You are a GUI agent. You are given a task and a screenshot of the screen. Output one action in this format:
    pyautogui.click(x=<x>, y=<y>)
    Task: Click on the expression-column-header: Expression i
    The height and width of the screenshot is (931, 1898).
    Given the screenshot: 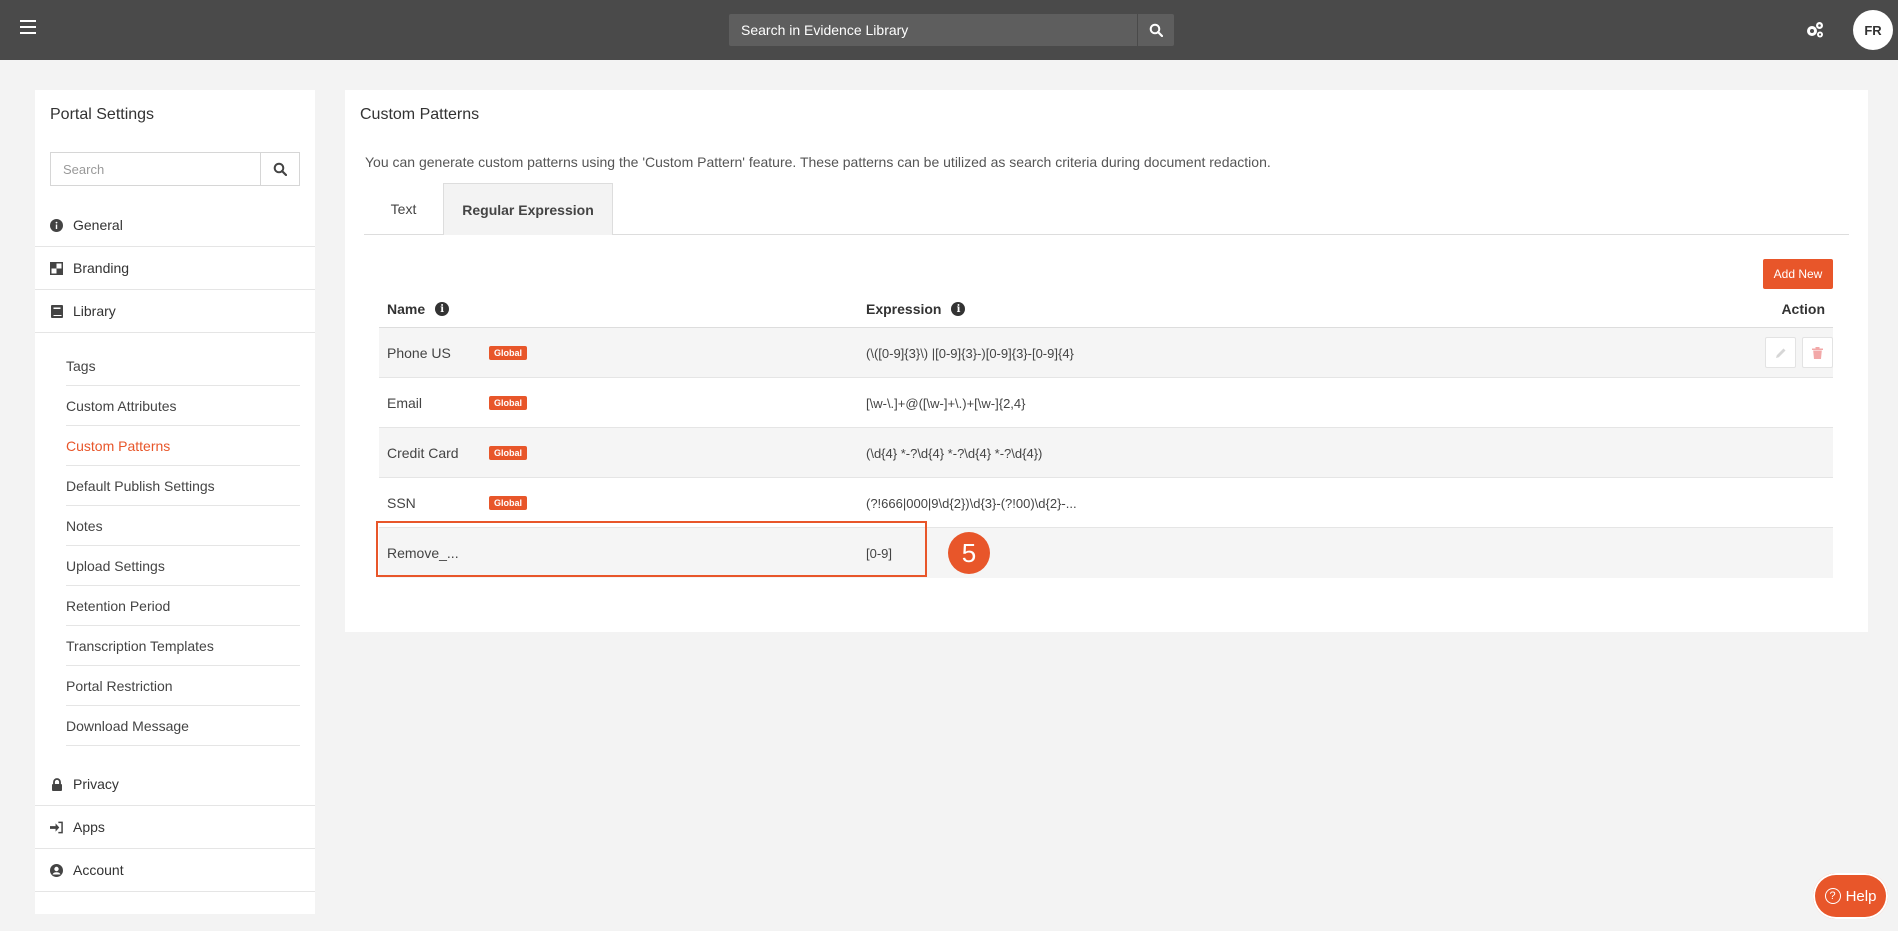 What is the action you would take?
    pyautogui.click(x=916, y=309)
    